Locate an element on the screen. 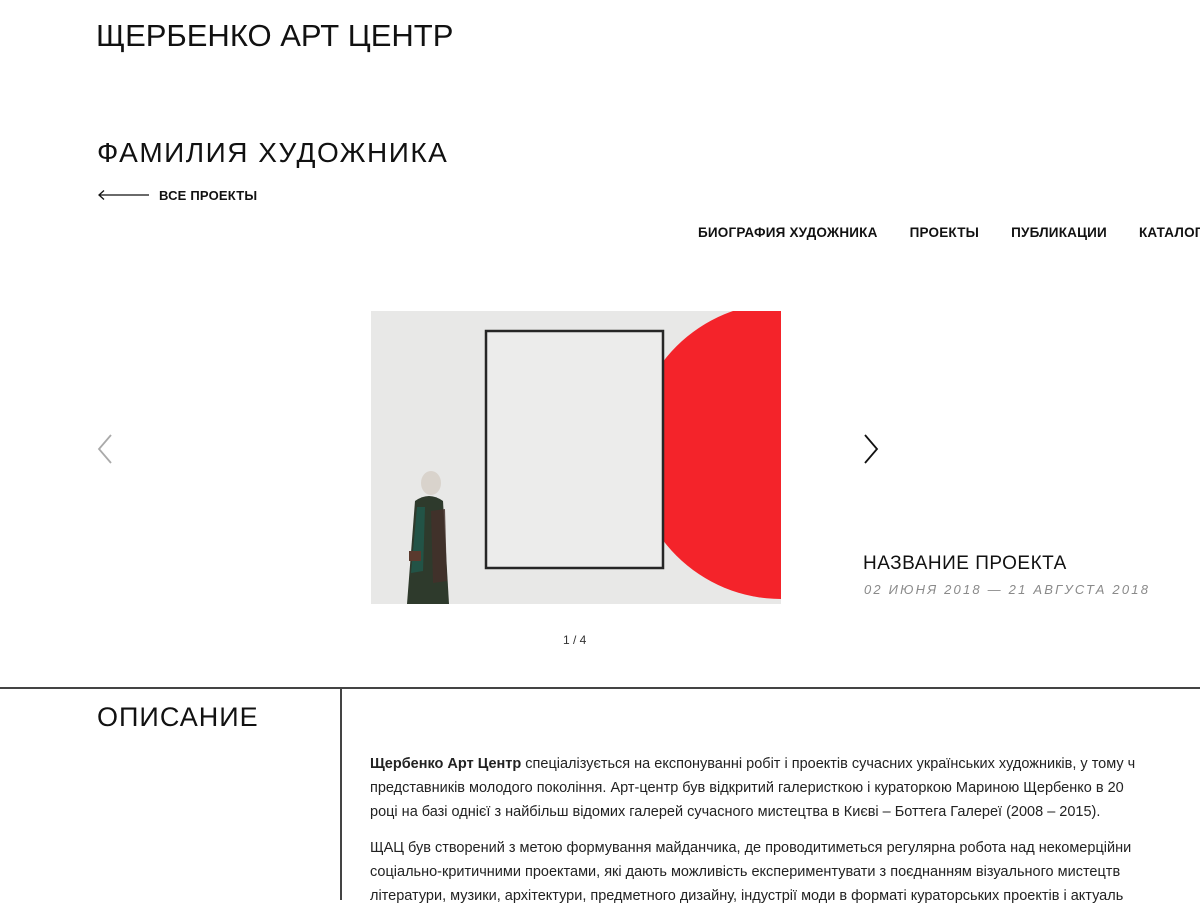 Image resolution: width=1200 pixels, height=920 pixels. chevron-right-icon is located at coordinates (871, 449).